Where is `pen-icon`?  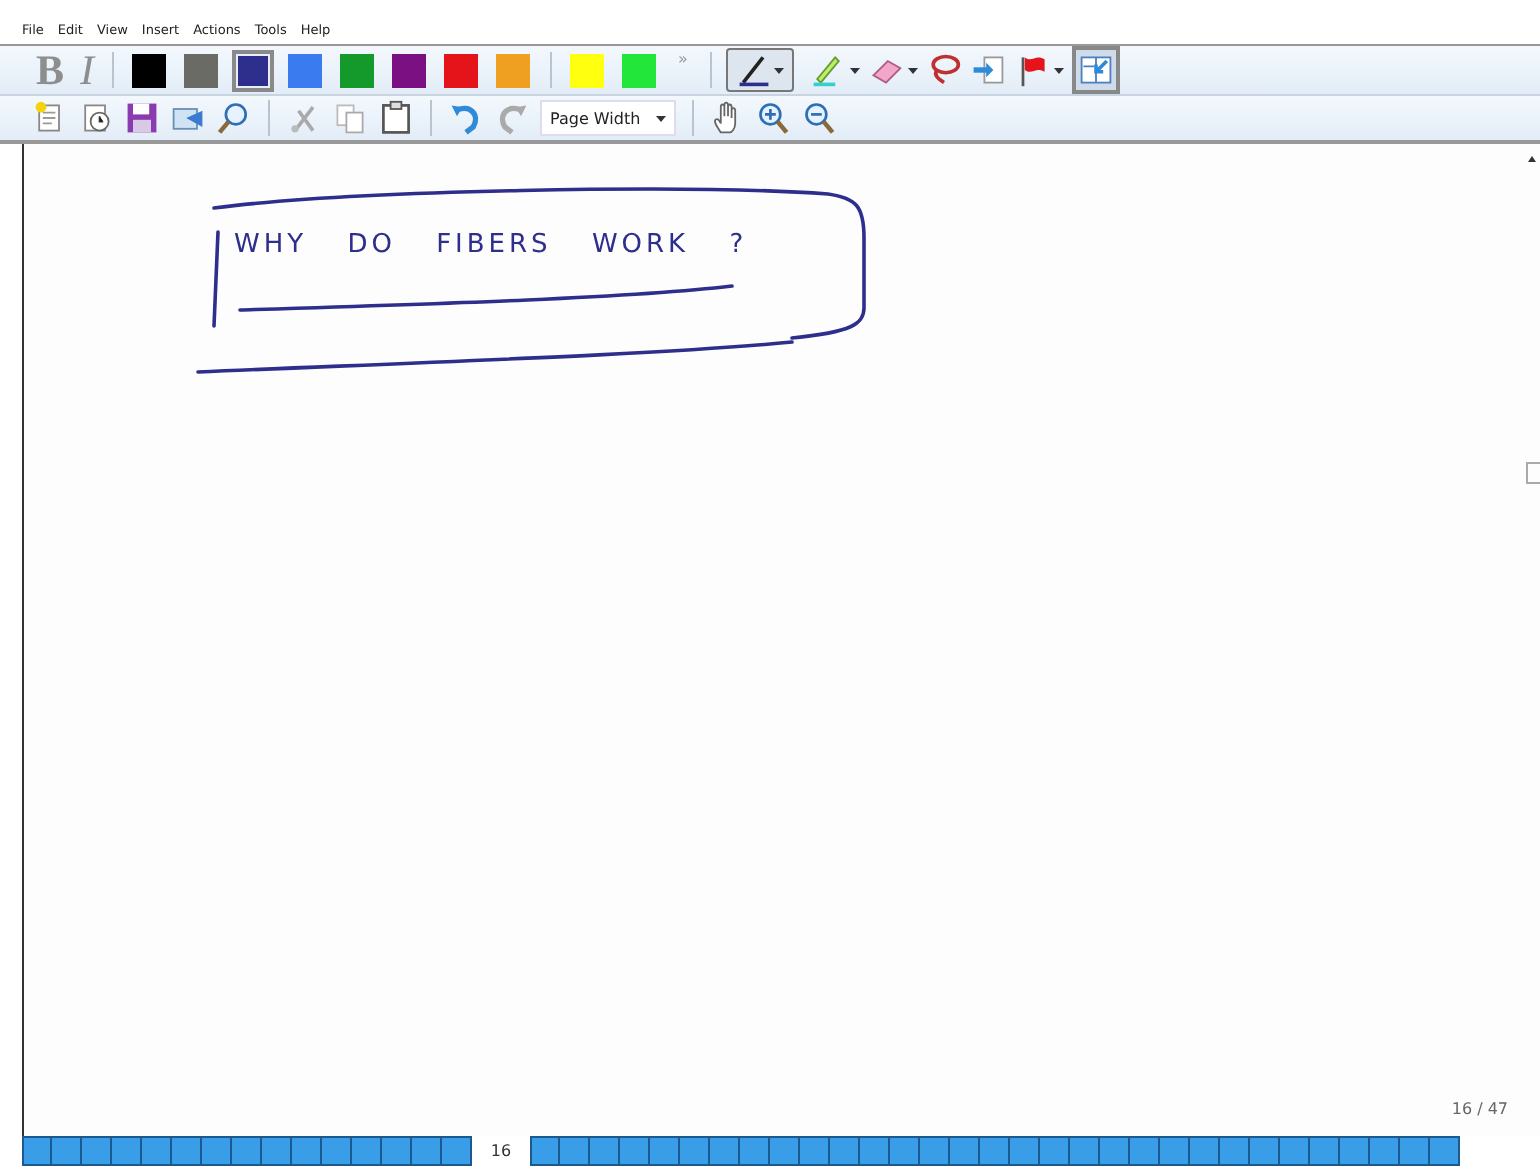
pen-icon is located at coordinates (753, 70).